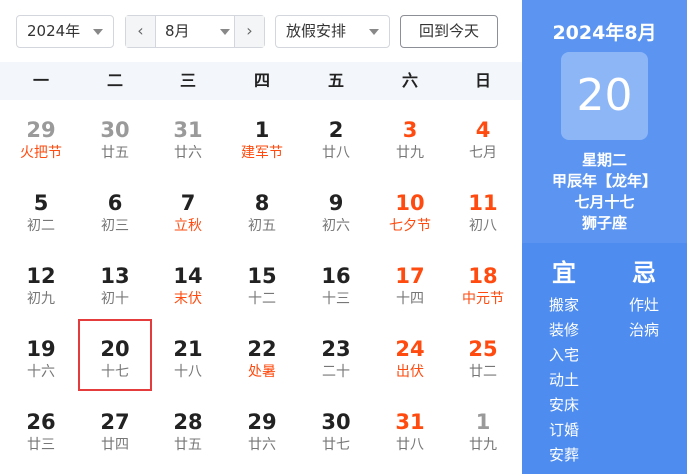 Image resolution: width=687 pixels, height=474 pixels. What do you see at coordinates (410, 355) in the screenshot?
I see `day-cell: 24 出伏` at bounding box center [410, 355].